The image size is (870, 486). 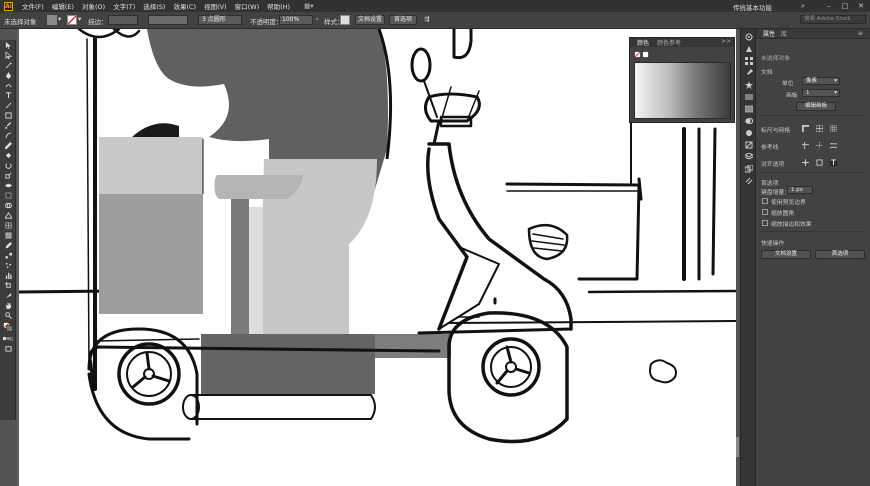 I want to click on graphic-style-swatch, so click(x=345, y=20).